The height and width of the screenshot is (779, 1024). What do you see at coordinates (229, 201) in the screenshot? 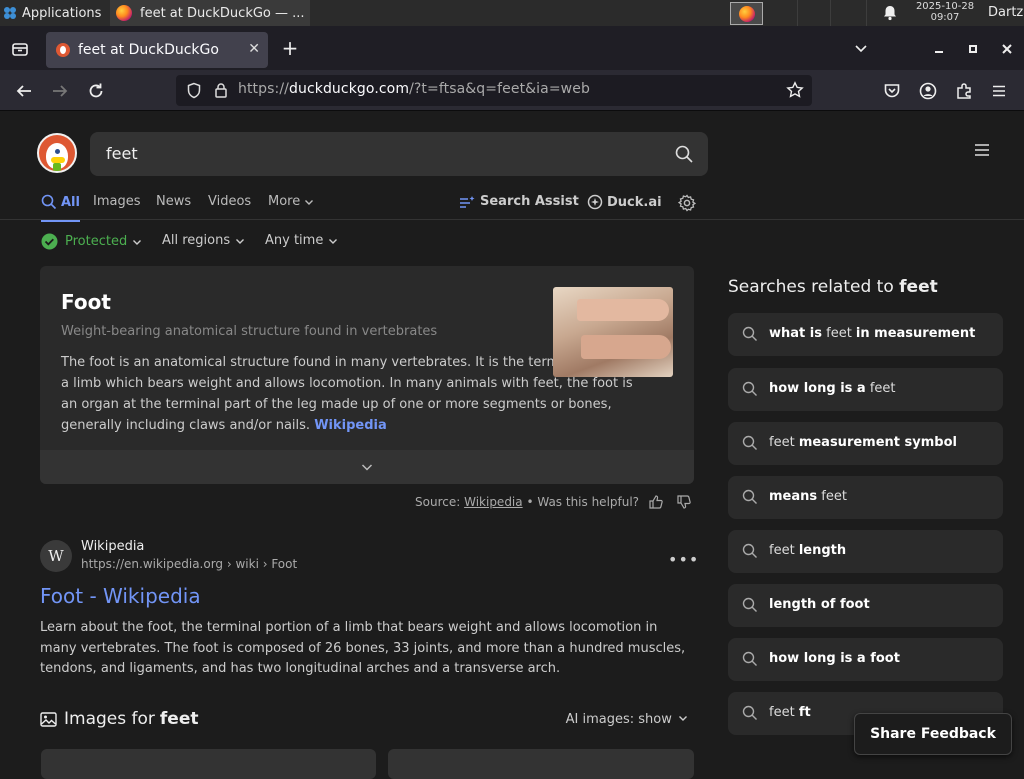
I see `tab-videos: Videos` at bounding box center [229, 201].